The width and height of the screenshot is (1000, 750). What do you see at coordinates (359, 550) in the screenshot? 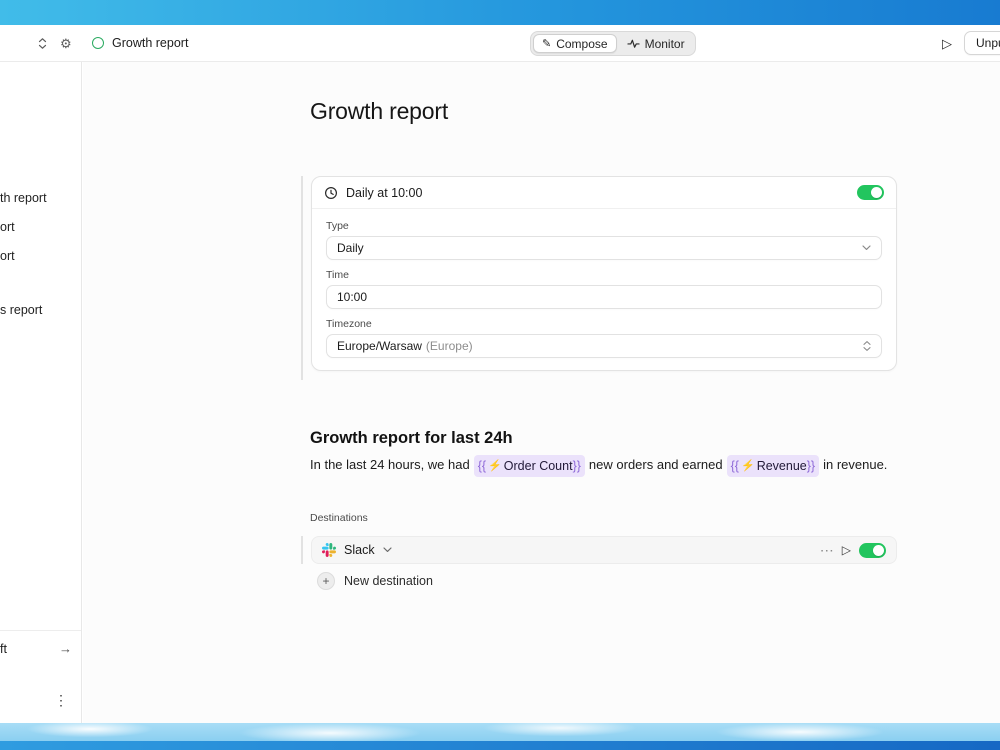
I see `destination-name: Slack` at bounding box center [359, 550].